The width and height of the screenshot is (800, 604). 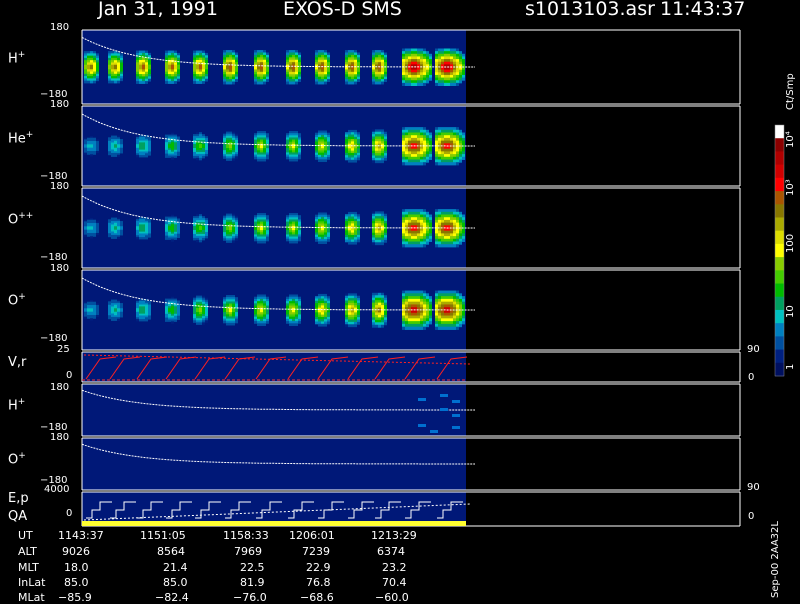 I want to click on eph-c3-r3: 76.8, so click(x=318, y=582).